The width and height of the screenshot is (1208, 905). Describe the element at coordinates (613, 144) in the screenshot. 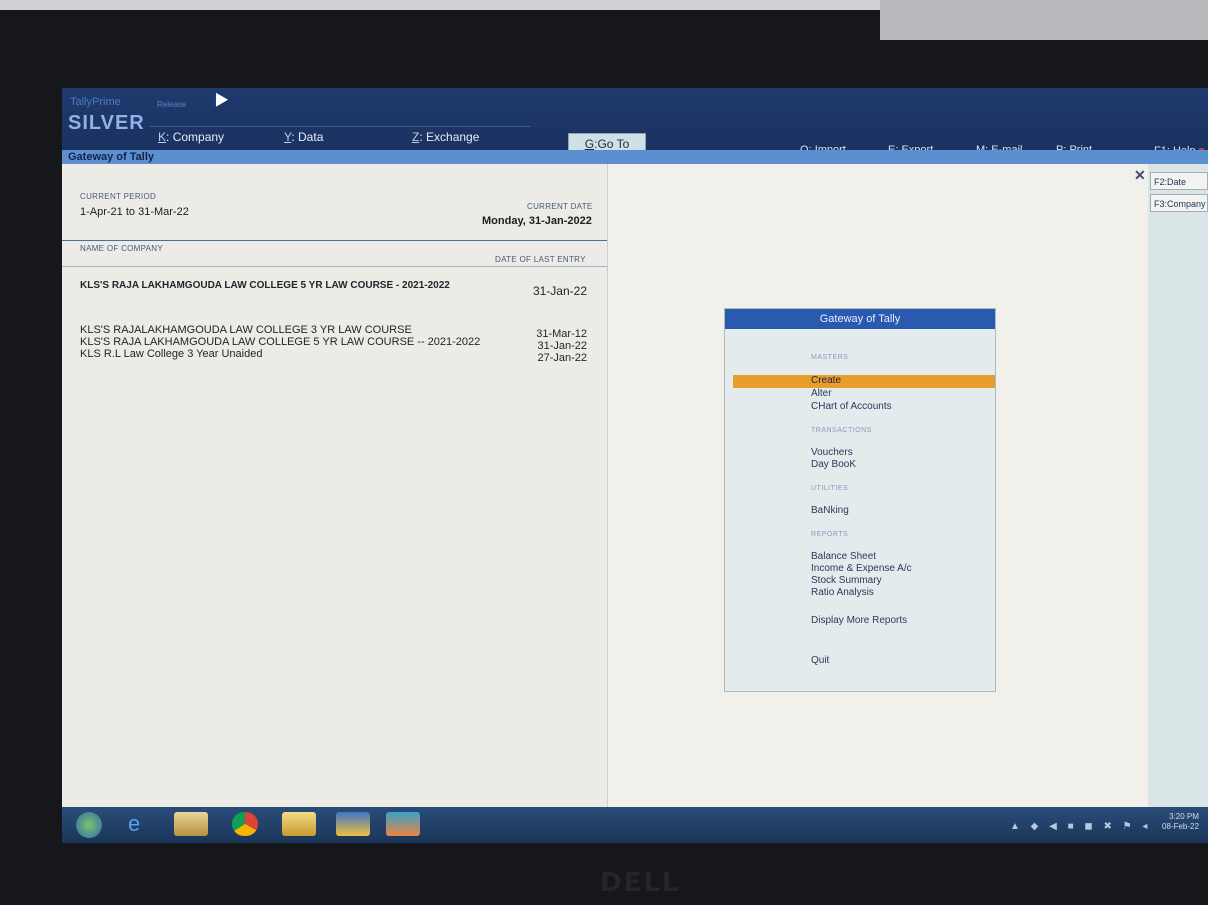

I see `button-label: Go To` at that location.